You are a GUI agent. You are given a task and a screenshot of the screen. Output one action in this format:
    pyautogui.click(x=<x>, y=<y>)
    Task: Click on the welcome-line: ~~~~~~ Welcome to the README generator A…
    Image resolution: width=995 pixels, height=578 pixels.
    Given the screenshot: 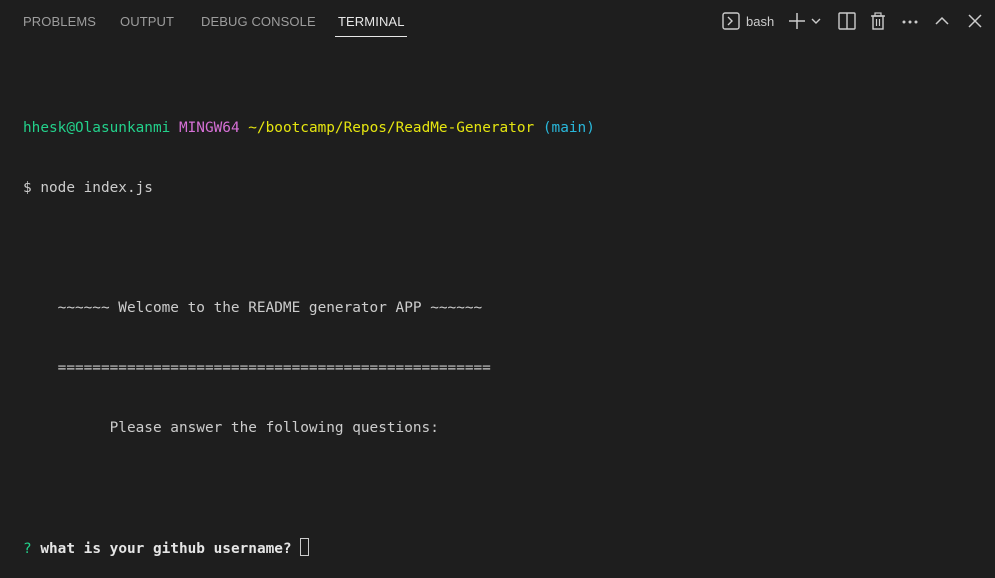 What is the action you would take?
    pyautogui.click(x=253, y=308)
    